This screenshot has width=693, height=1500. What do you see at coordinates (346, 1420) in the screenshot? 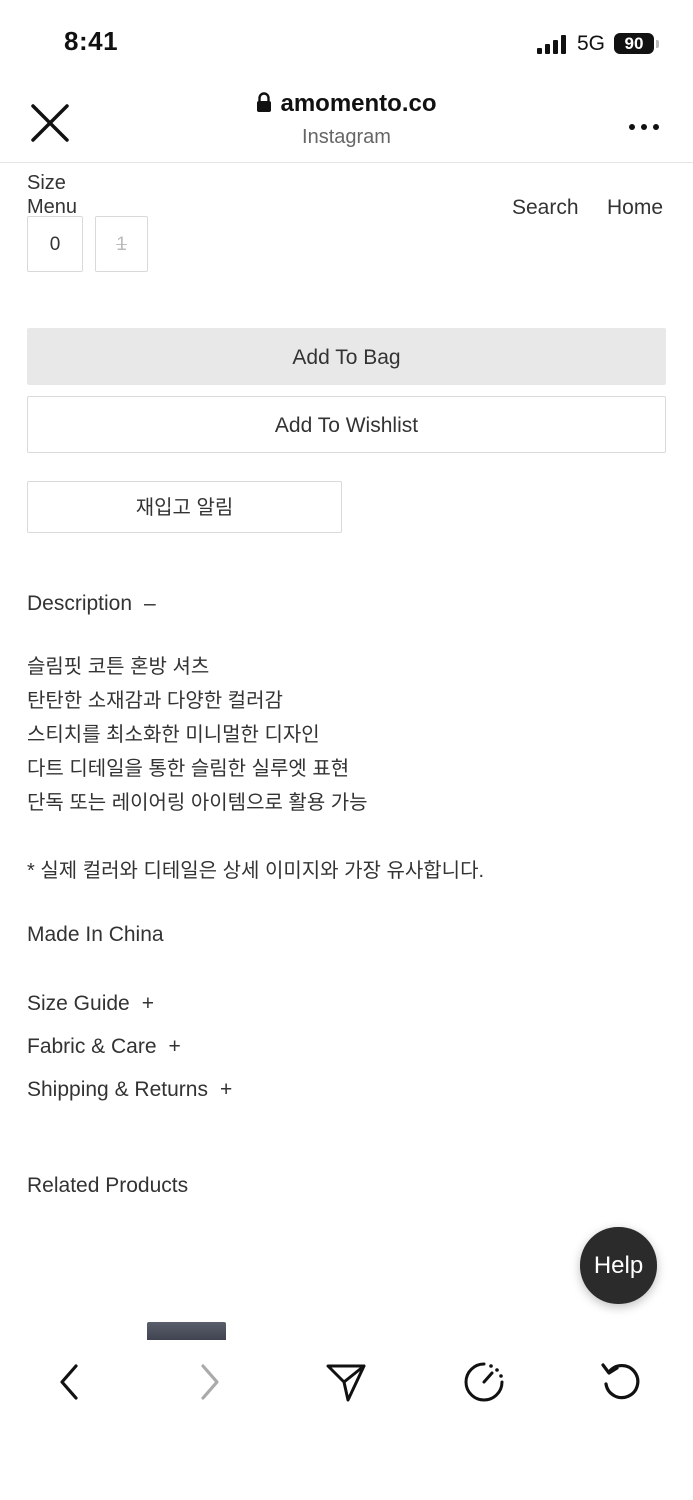
I see `browser-toolbar` at bounding box center [346, 1420].